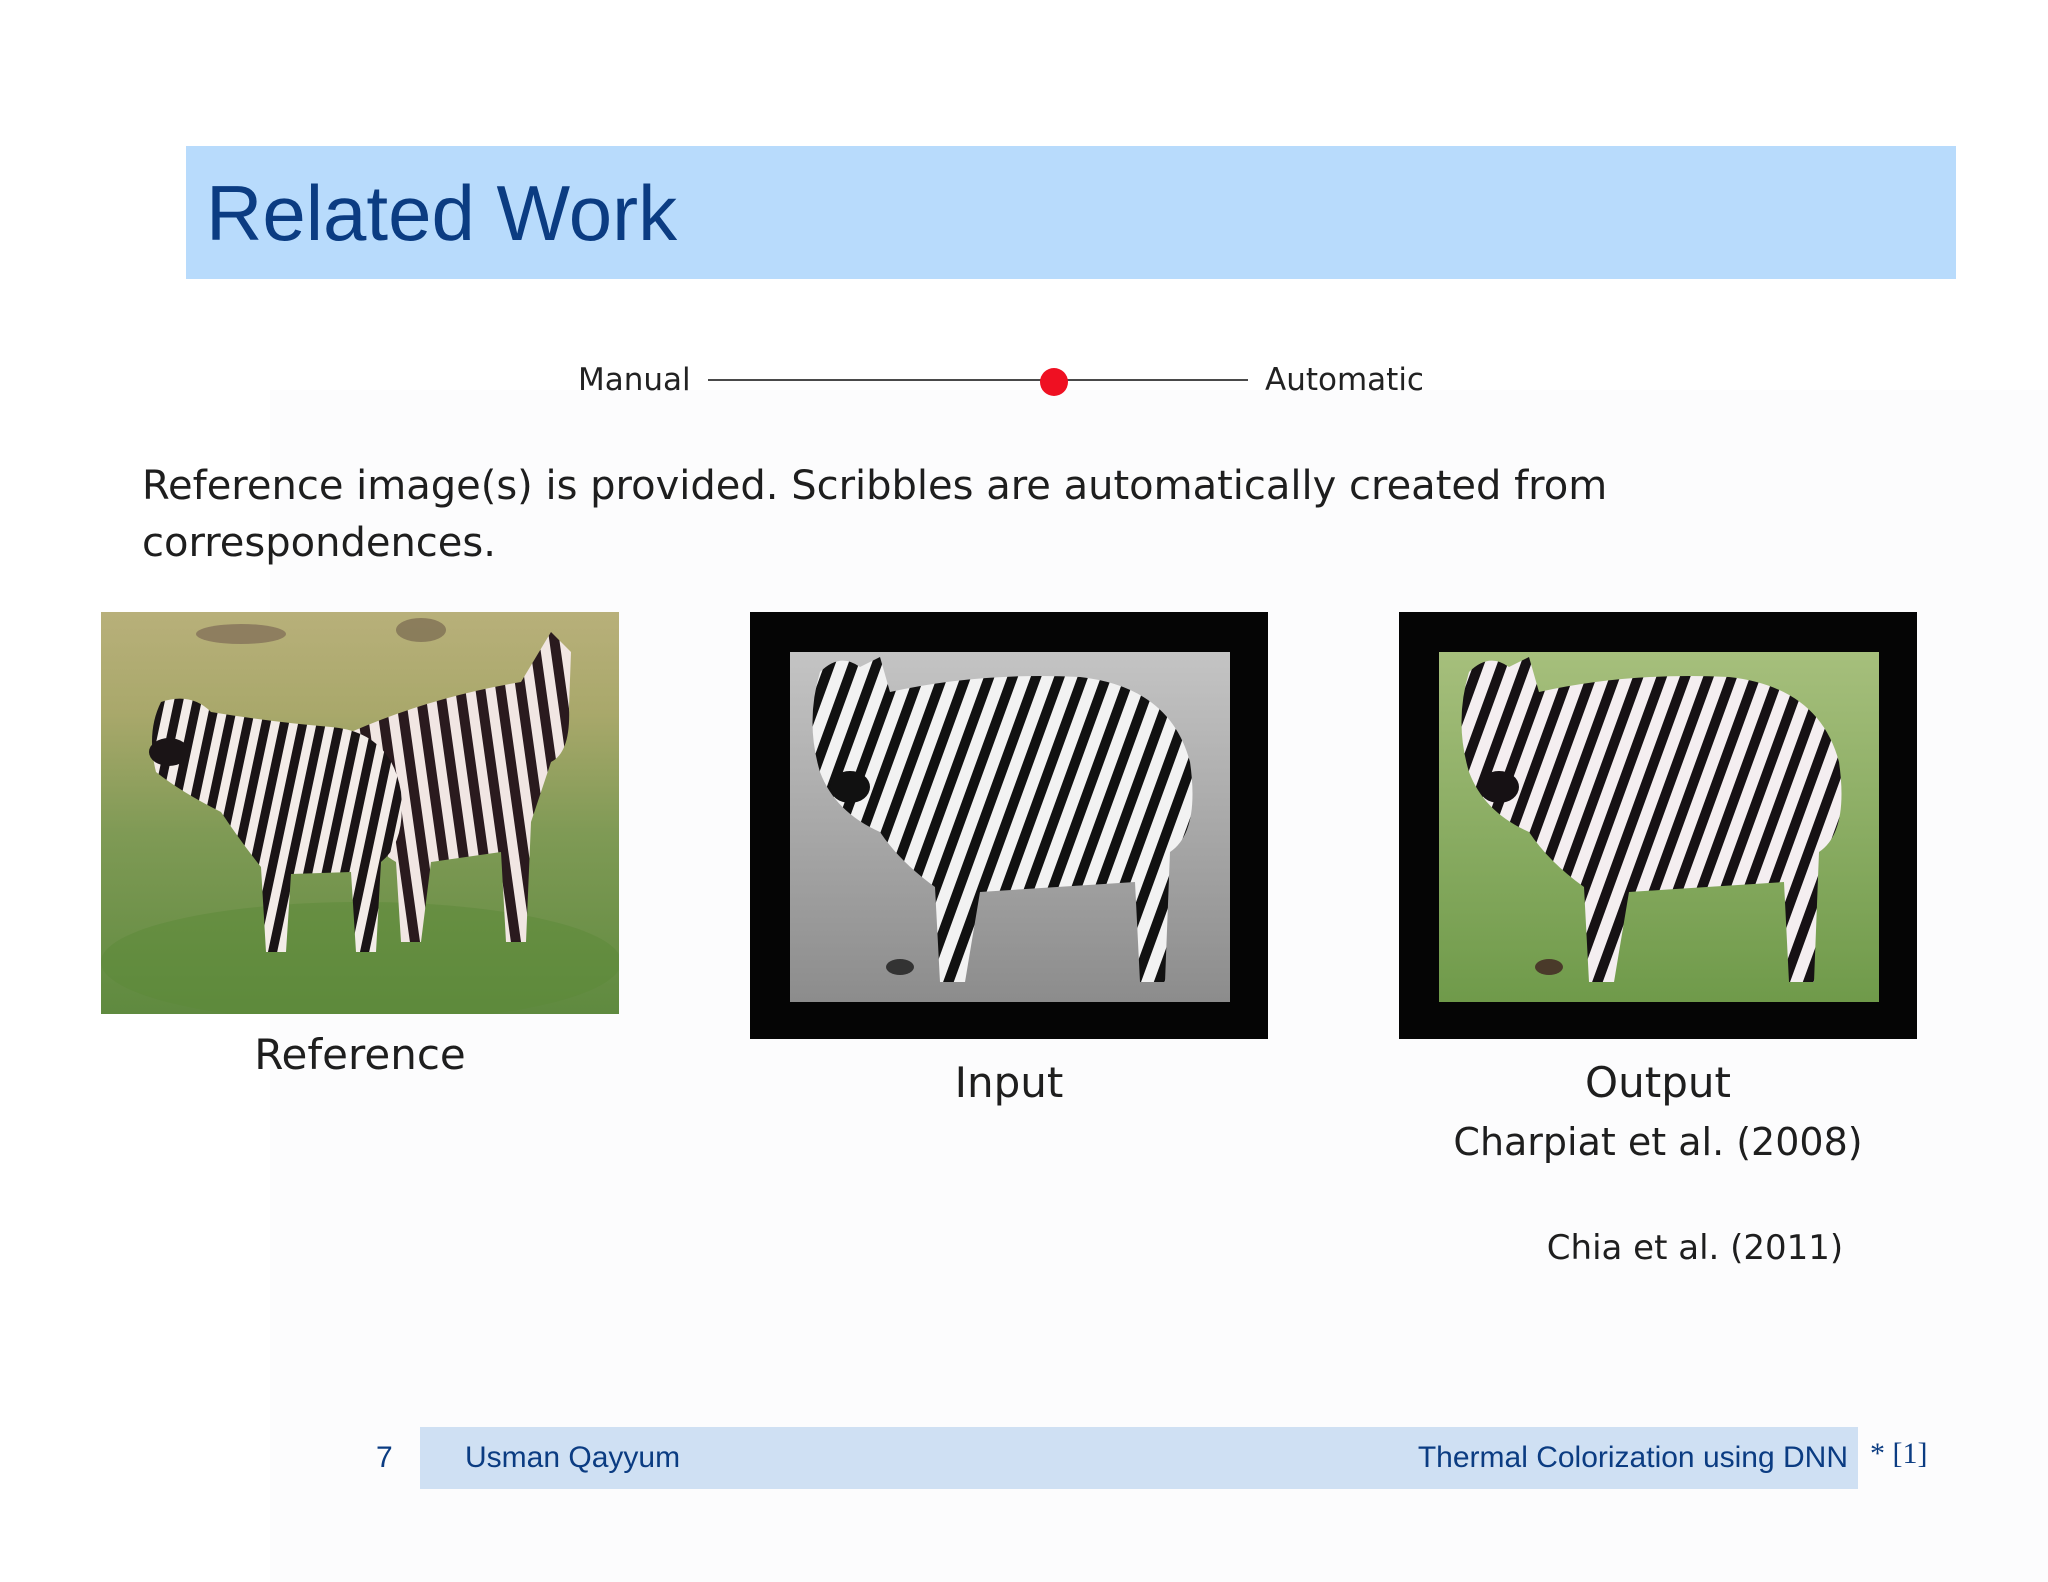  I want to click on reference-caption: Reference, so click(360, 1054).